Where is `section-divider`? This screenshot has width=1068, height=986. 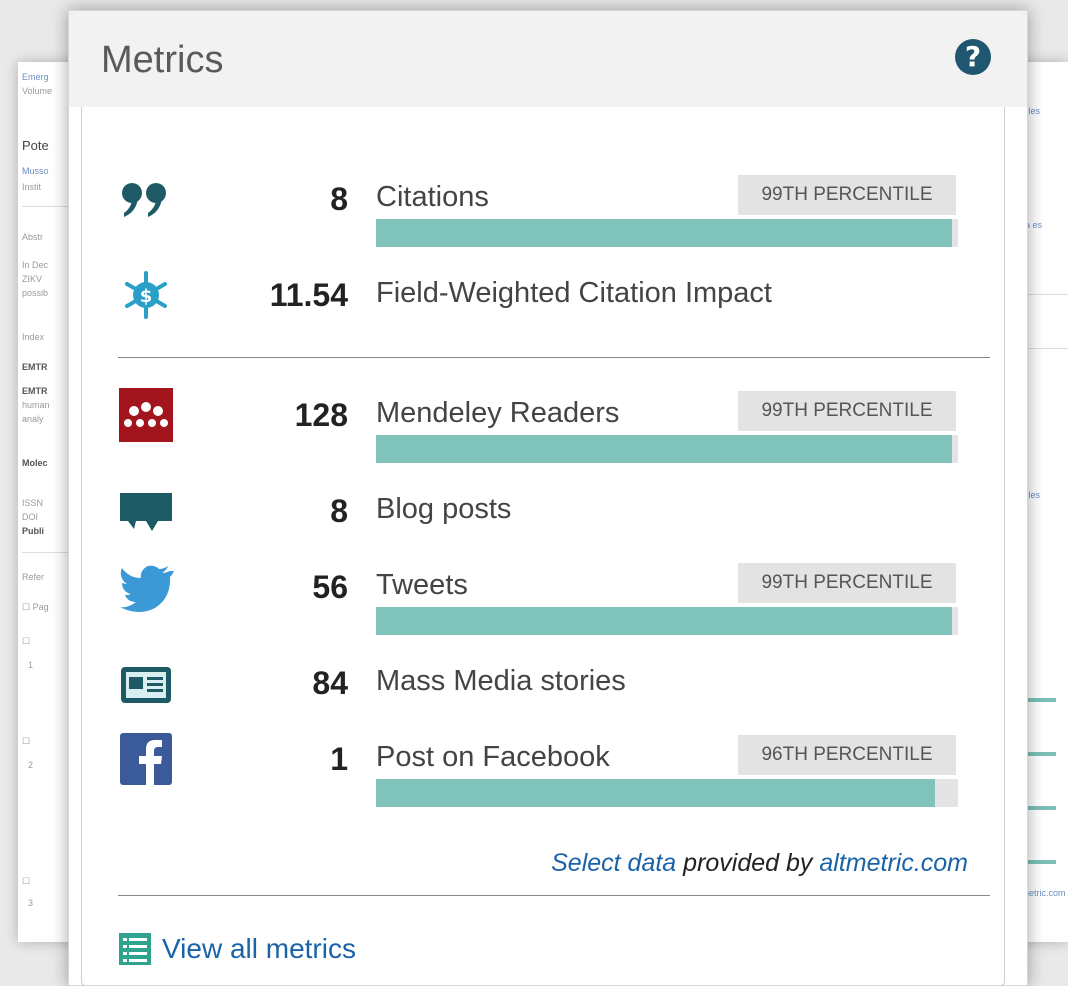
section-divider is located at coordinates (554, 357).